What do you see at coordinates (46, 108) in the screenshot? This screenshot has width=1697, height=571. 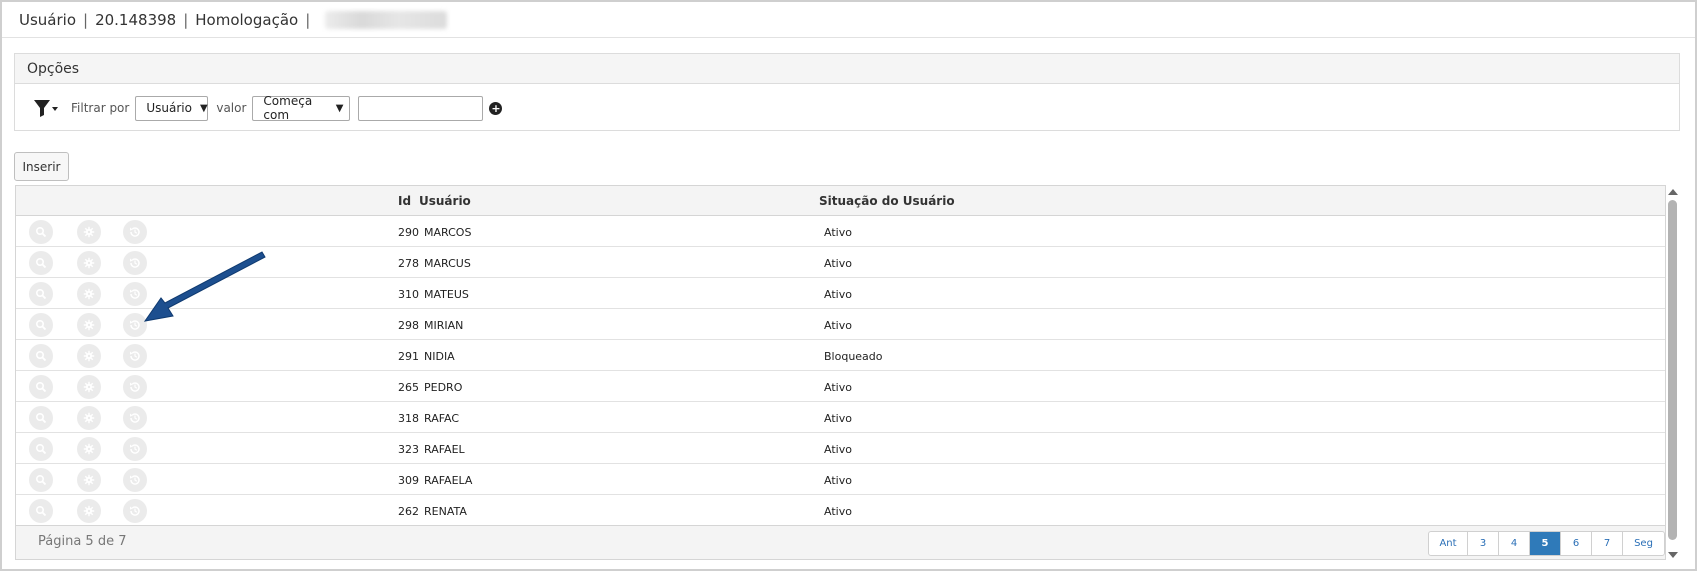 I see `filter-funnel-icon` at bounding box center [46, 108].